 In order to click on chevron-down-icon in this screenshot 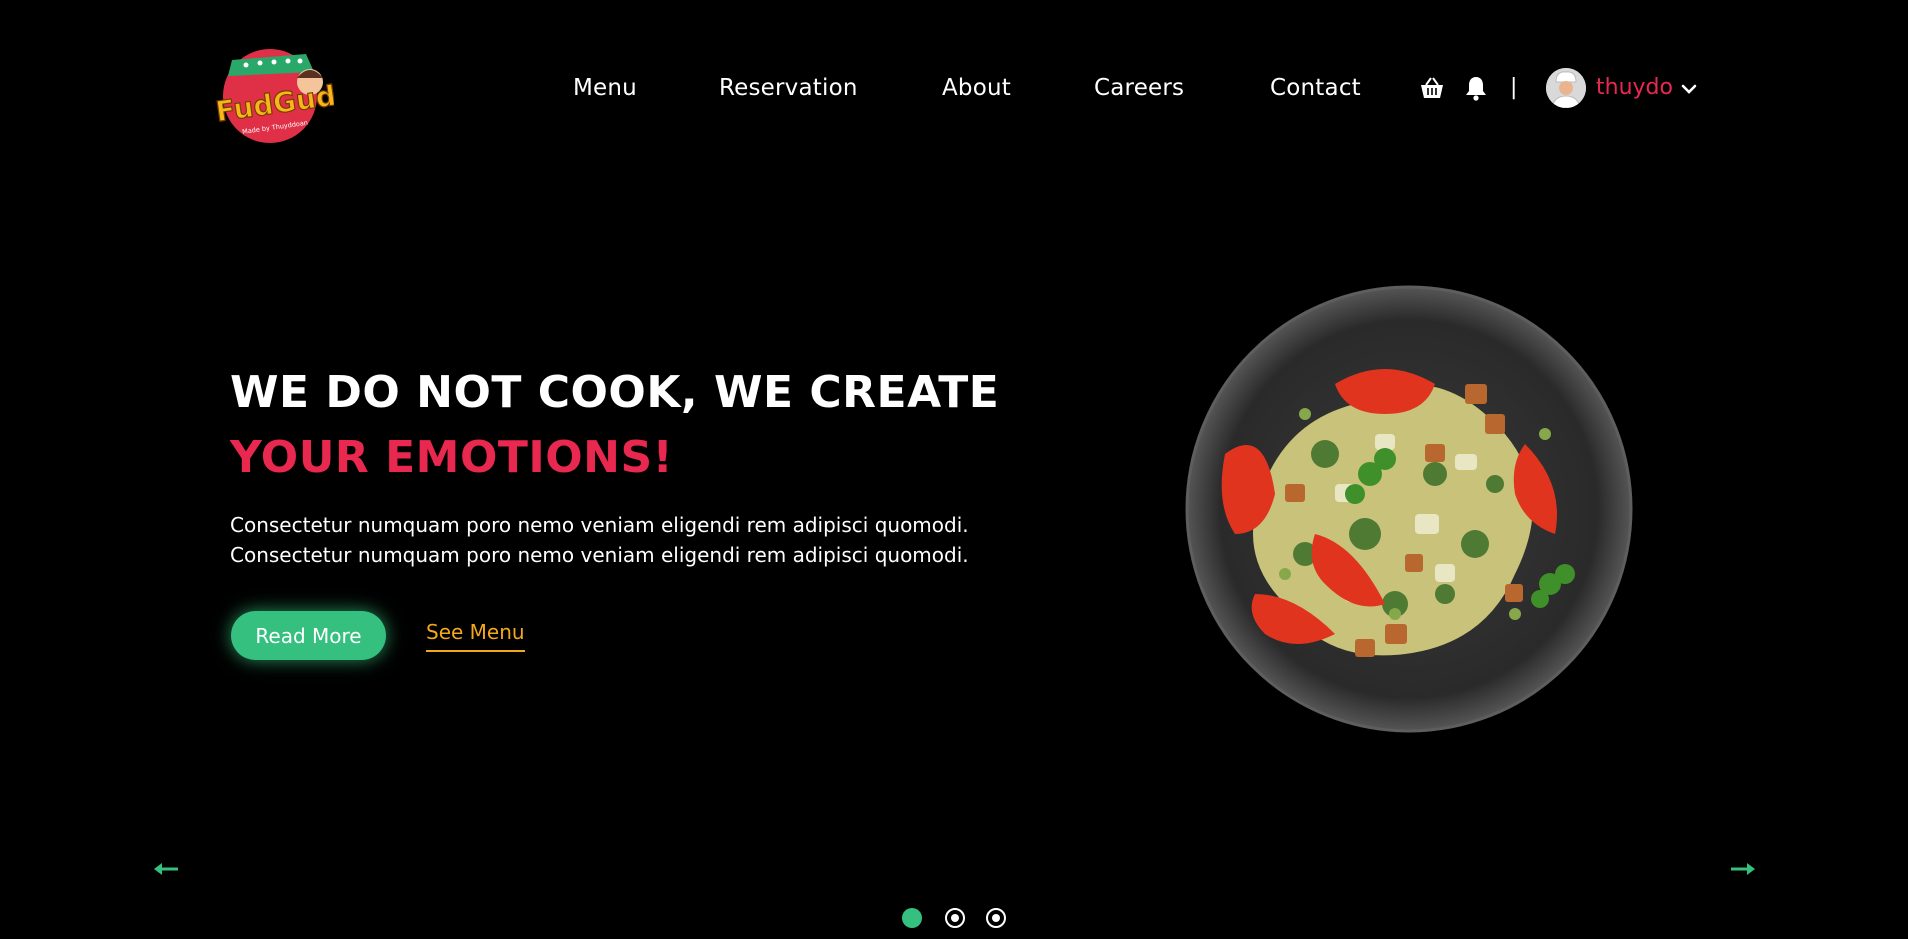, I will do `click(1689, 89)`.